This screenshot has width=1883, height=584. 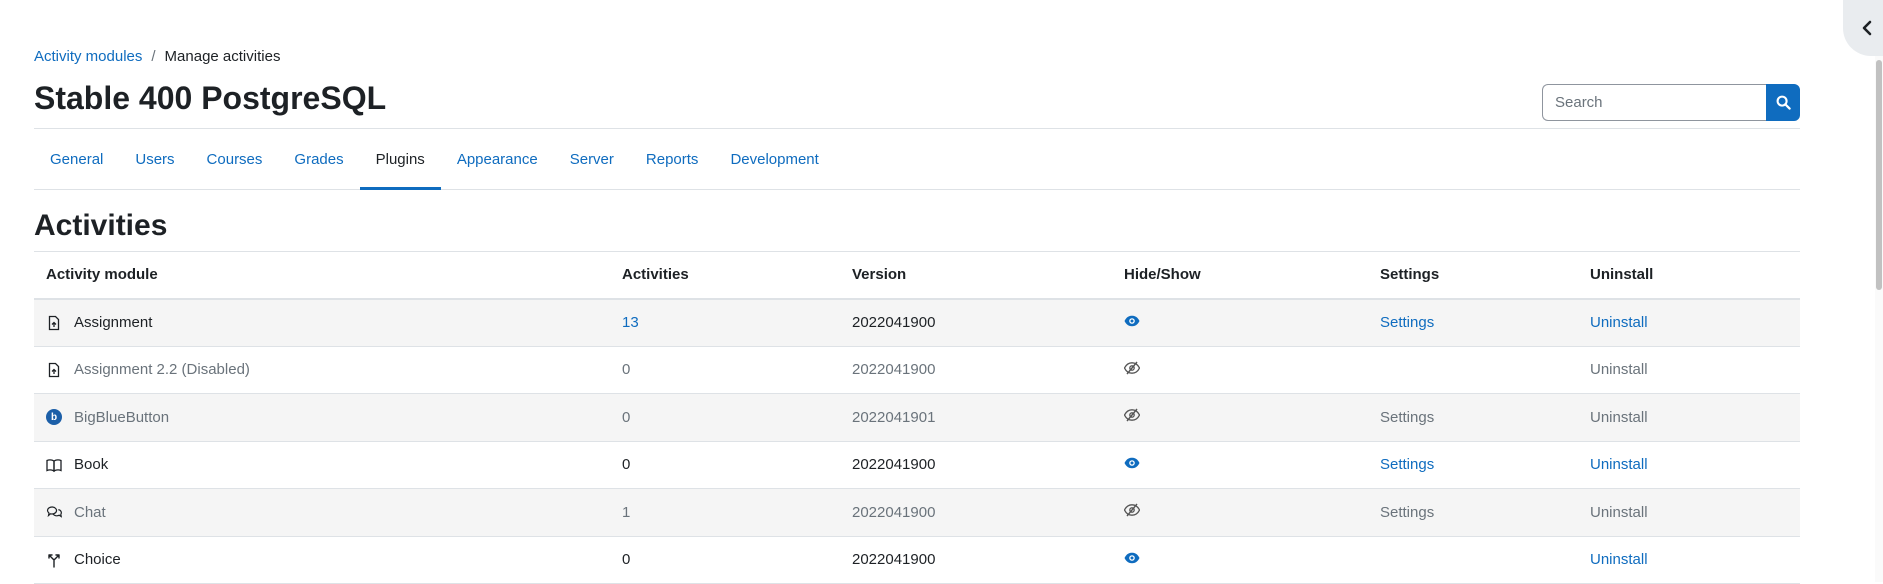 I want to click on module-name: Assignment 2.2 (Disabled), so click(x=162, y=370).